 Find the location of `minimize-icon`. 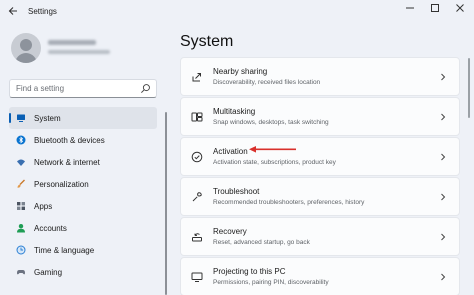

minimize-icon is located at coordinates (410, 8).